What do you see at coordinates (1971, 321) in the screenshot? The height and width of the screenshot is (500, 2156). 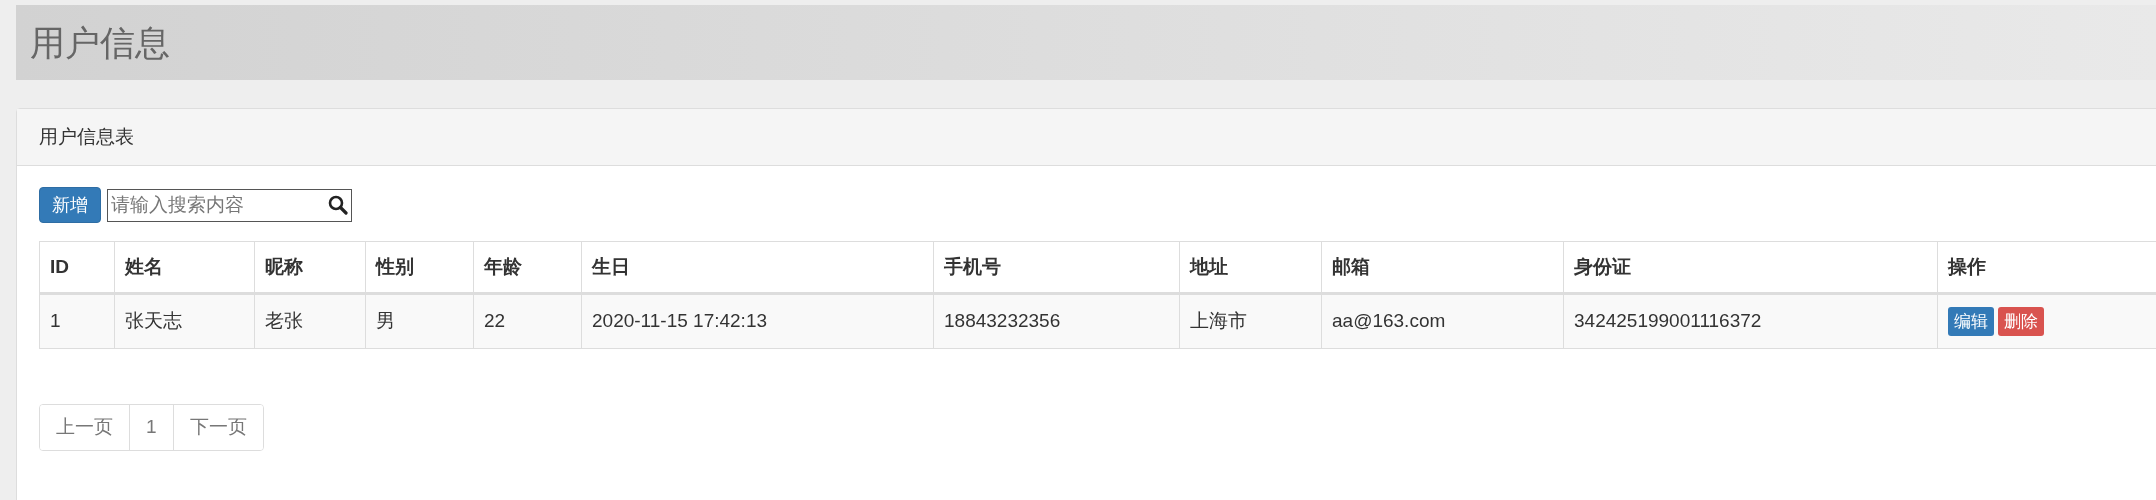 I see `edit-button: 编辑` at bounding box center [1971, 321].